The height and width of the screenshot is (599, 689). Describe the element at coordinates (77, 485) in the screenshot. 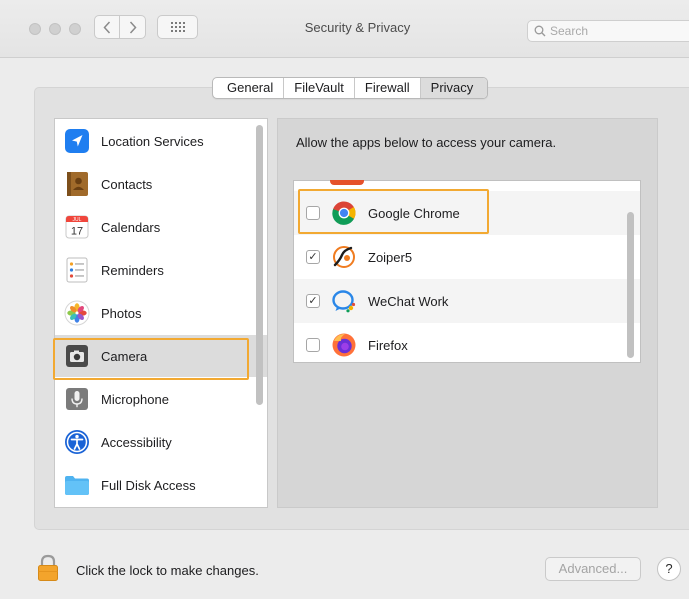

I see `folder-icon` at that location.